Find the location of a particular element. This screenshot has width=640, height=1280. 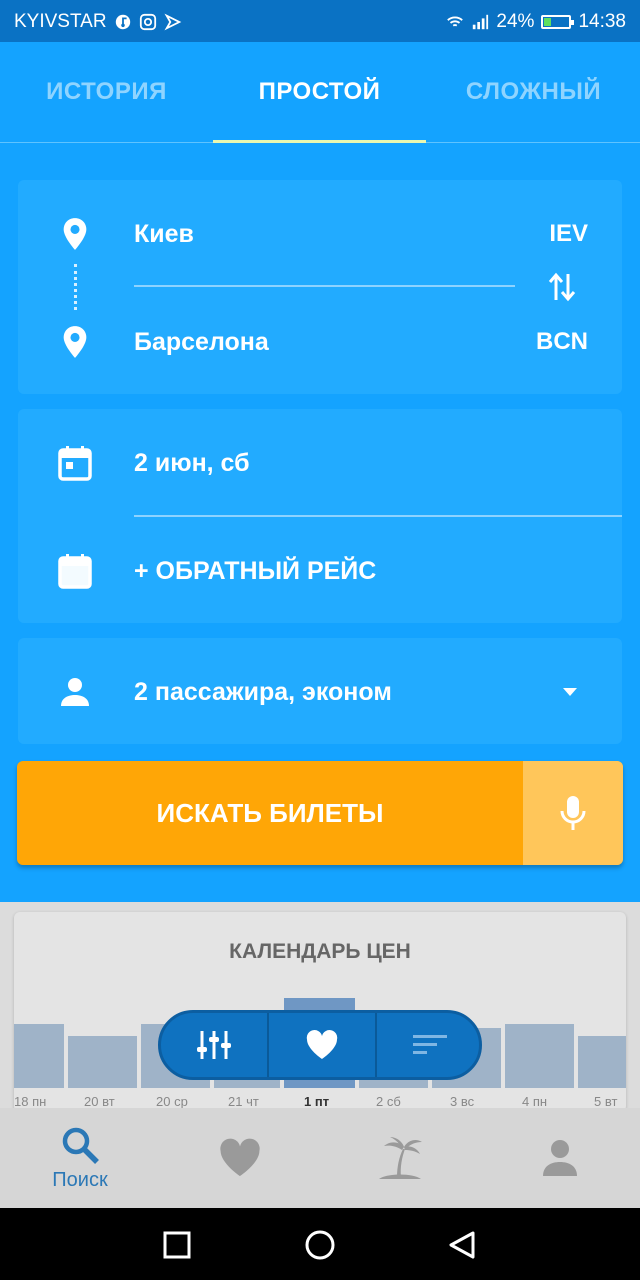

calendar-day-label: 21 чт is located at coordinates (243, 1101).